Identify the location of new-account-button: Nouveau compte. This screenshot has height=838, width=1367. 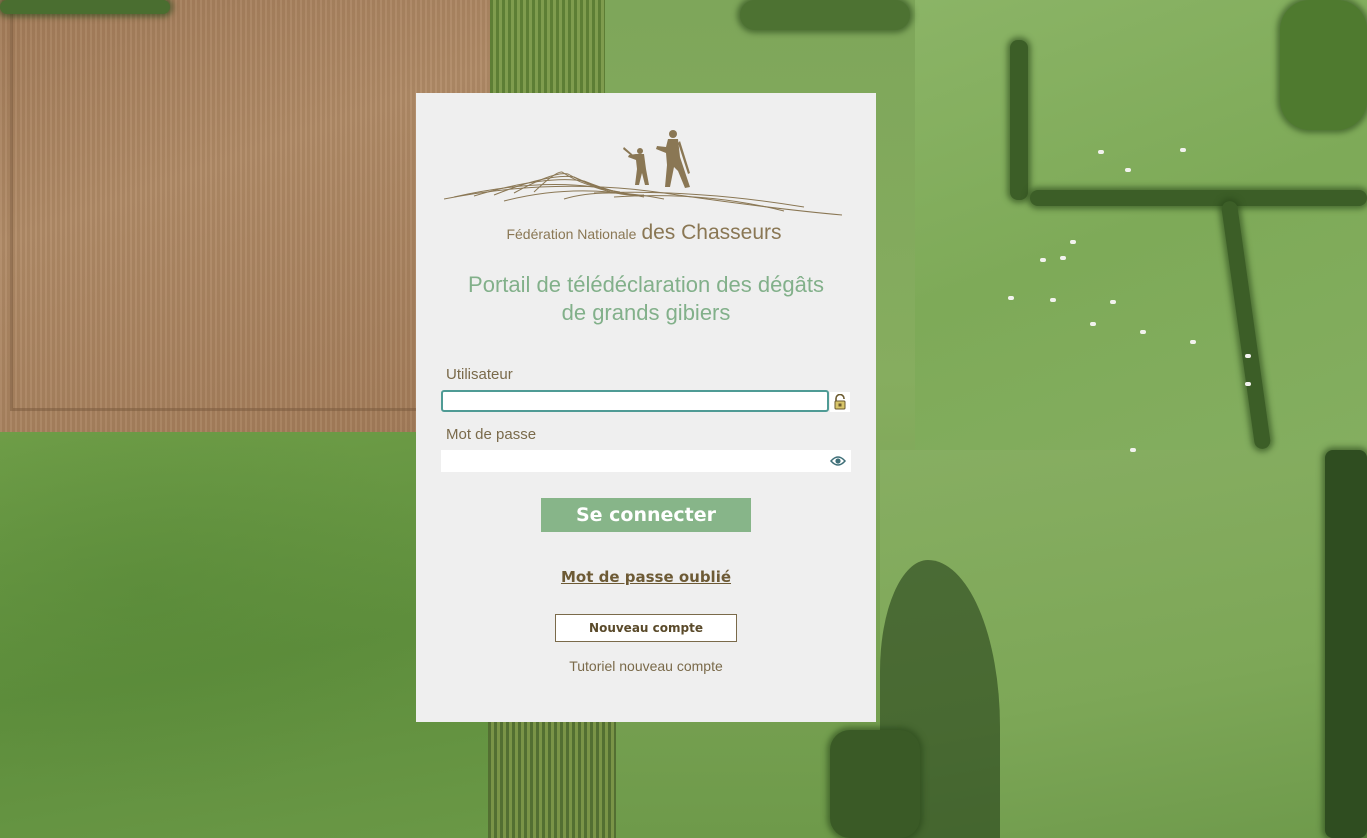
(646, 628).